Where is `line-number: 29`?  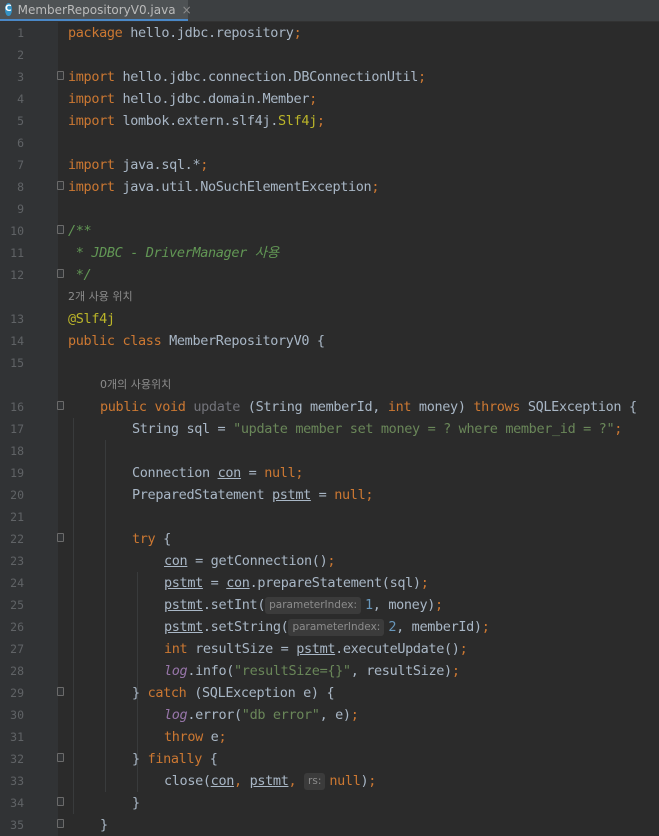 line-number: 29 is located at coordinates (17, 693).